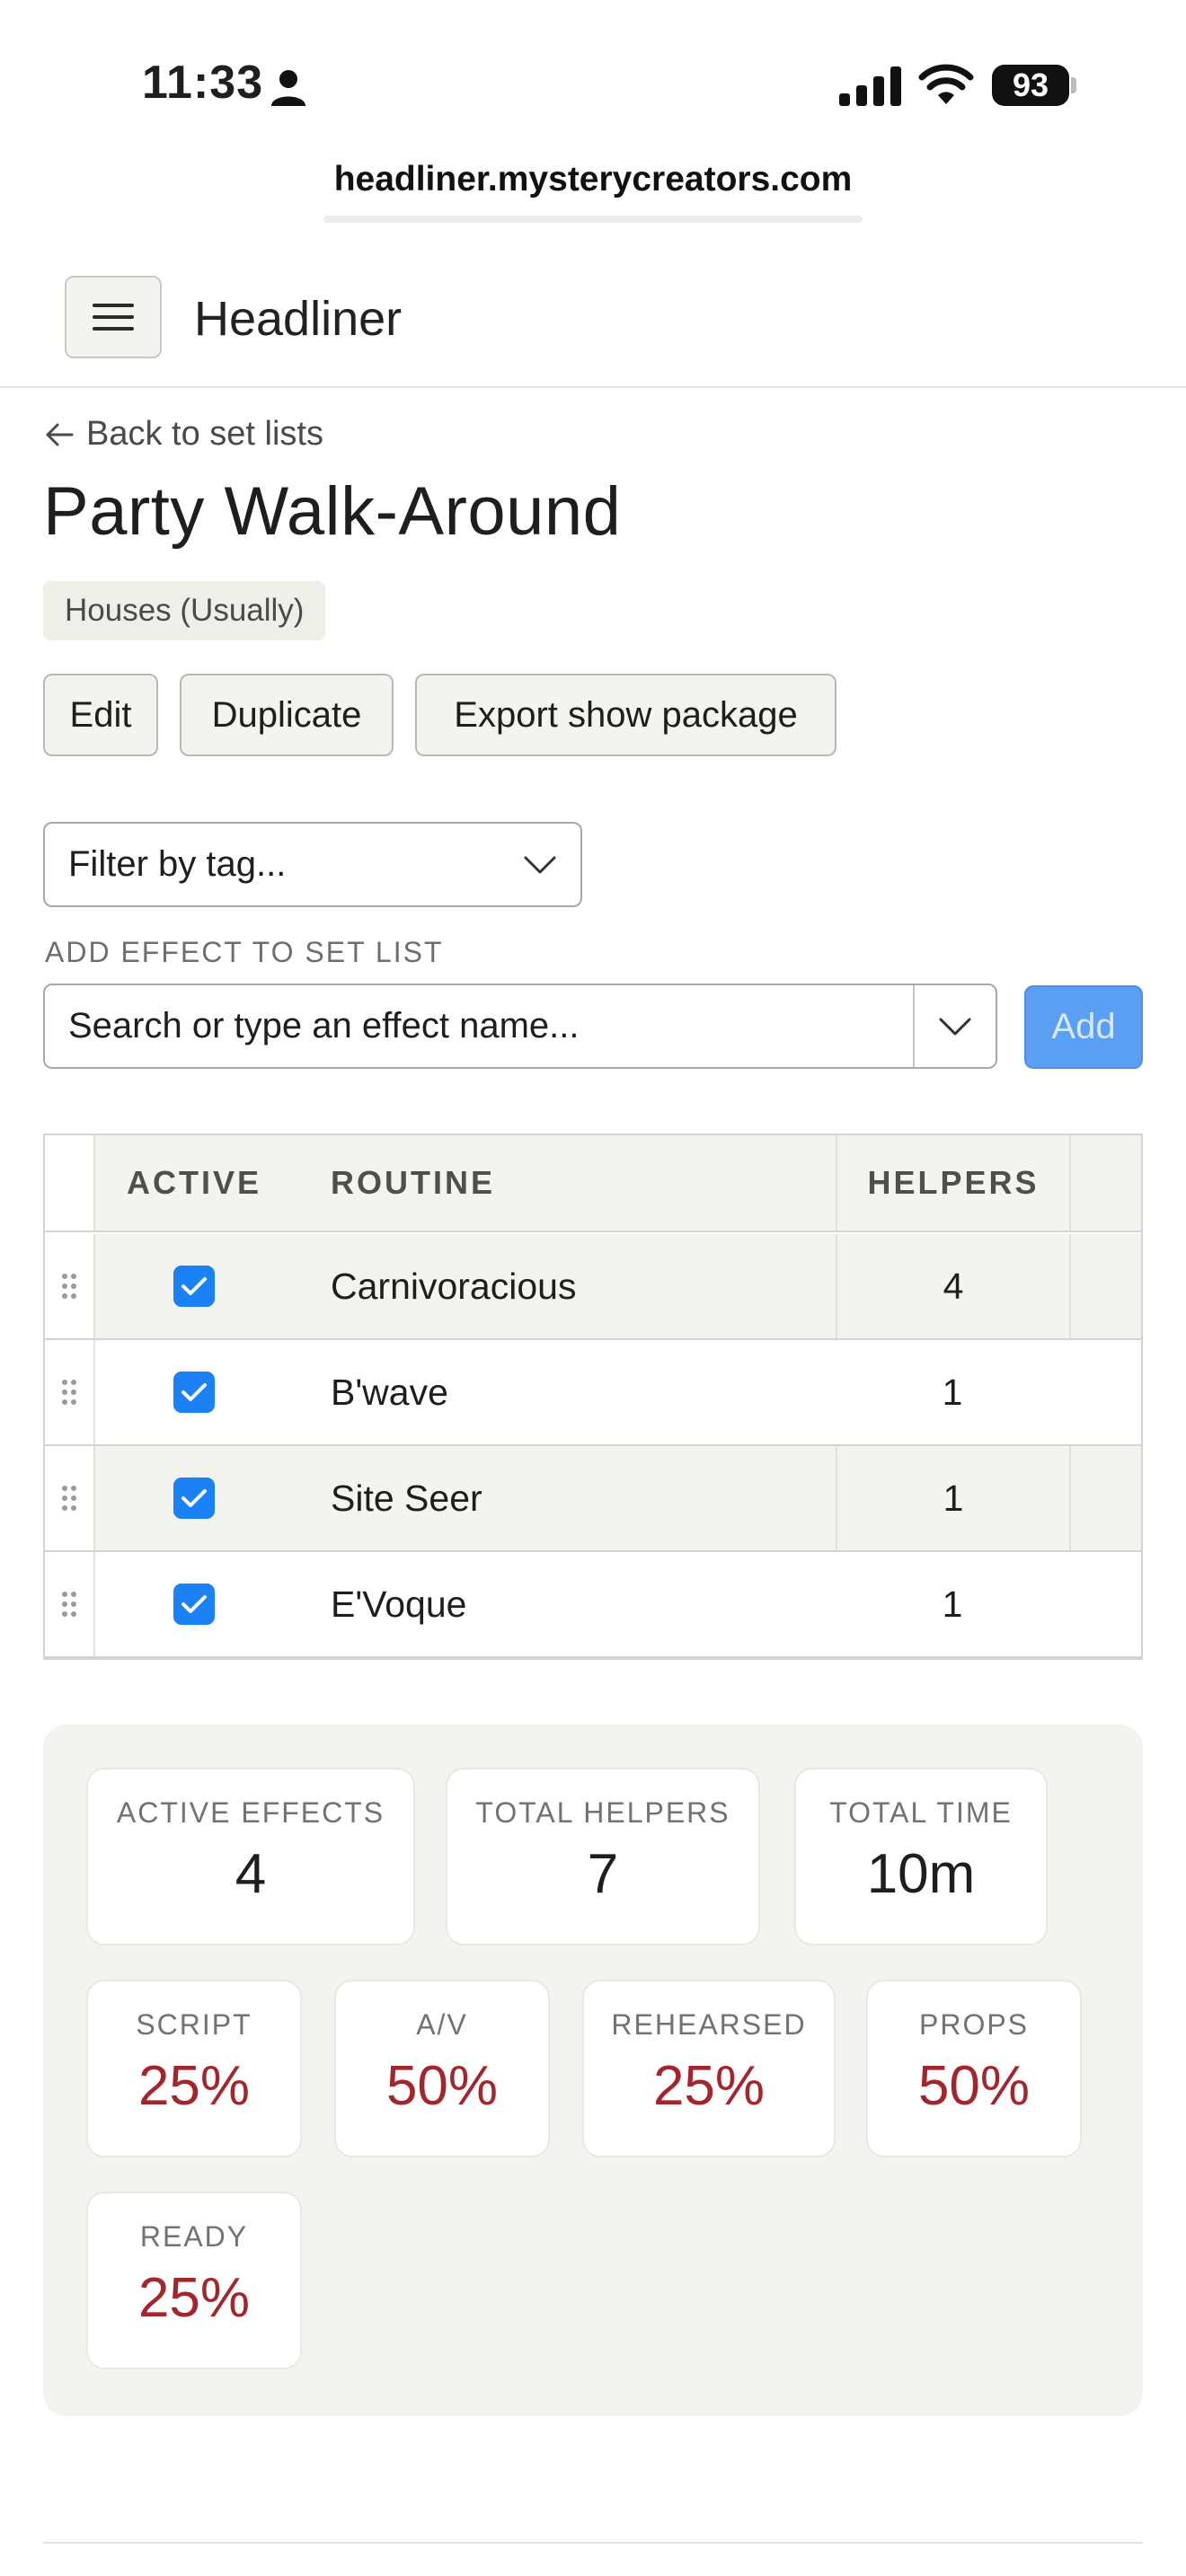  I want to click on table-row: Site Seer 1, so click(593, 1499).